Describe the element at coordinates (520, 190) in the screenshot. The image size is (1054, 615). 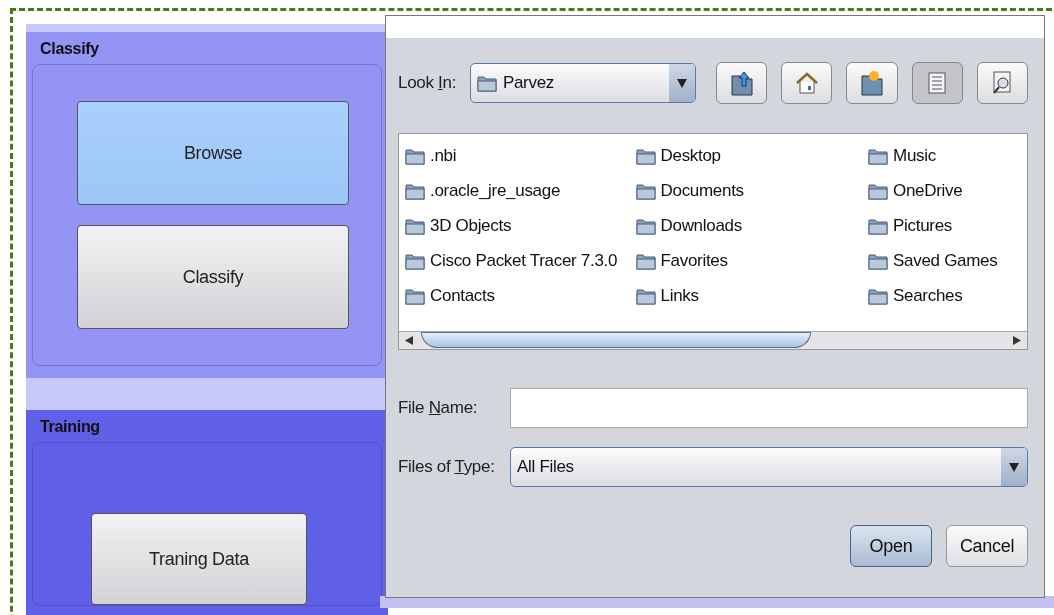
I see `folder-item: .oracle_jre_usage` at that location.